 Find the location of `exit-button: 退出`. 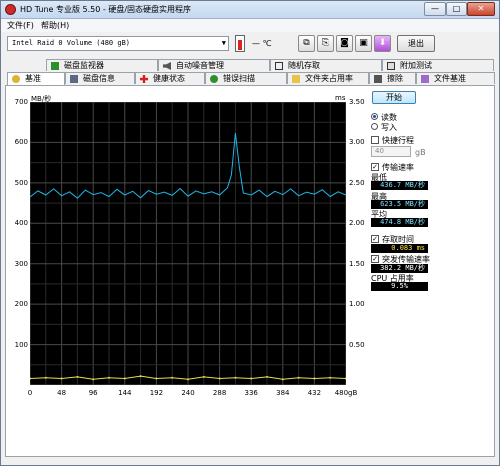

exit-button: 退出 is located at coordinates (416, 43).